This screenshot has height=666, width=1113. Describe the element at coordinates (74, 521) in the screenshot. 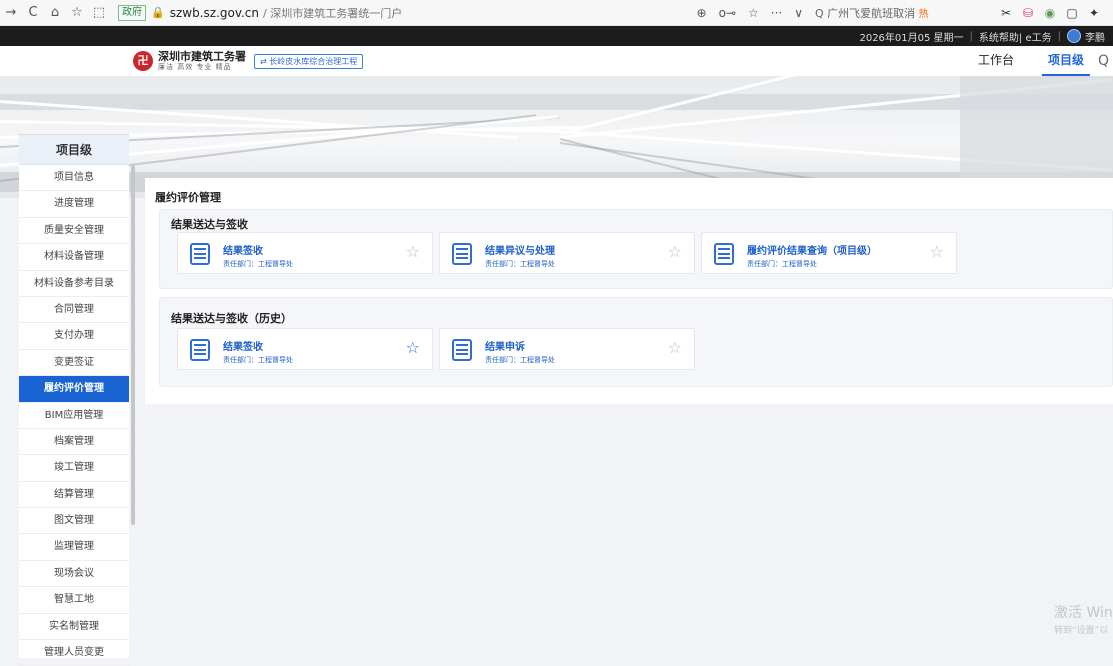

I see `sidebar-item: 图文管理` at that location.